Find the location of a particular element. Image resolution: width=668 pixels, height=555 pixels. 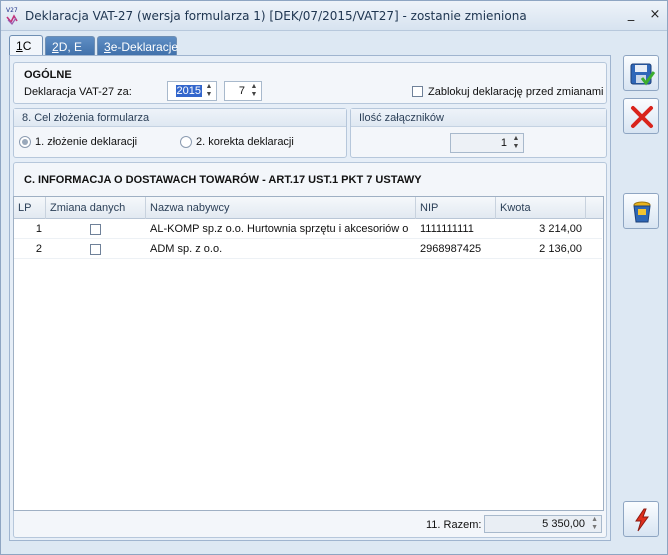

row-lp: 2 is located at coordinates (38, 249).